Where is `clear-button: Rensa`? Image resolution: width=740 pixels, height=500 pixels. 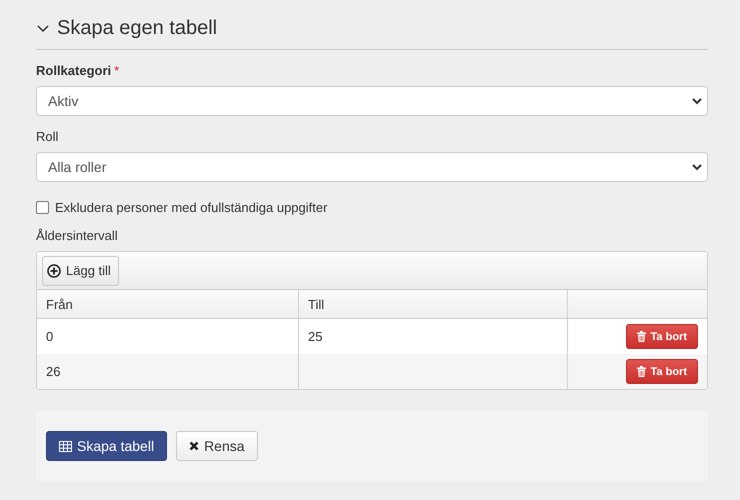 clear-button: Rensa is located at coordinates (217, 446).